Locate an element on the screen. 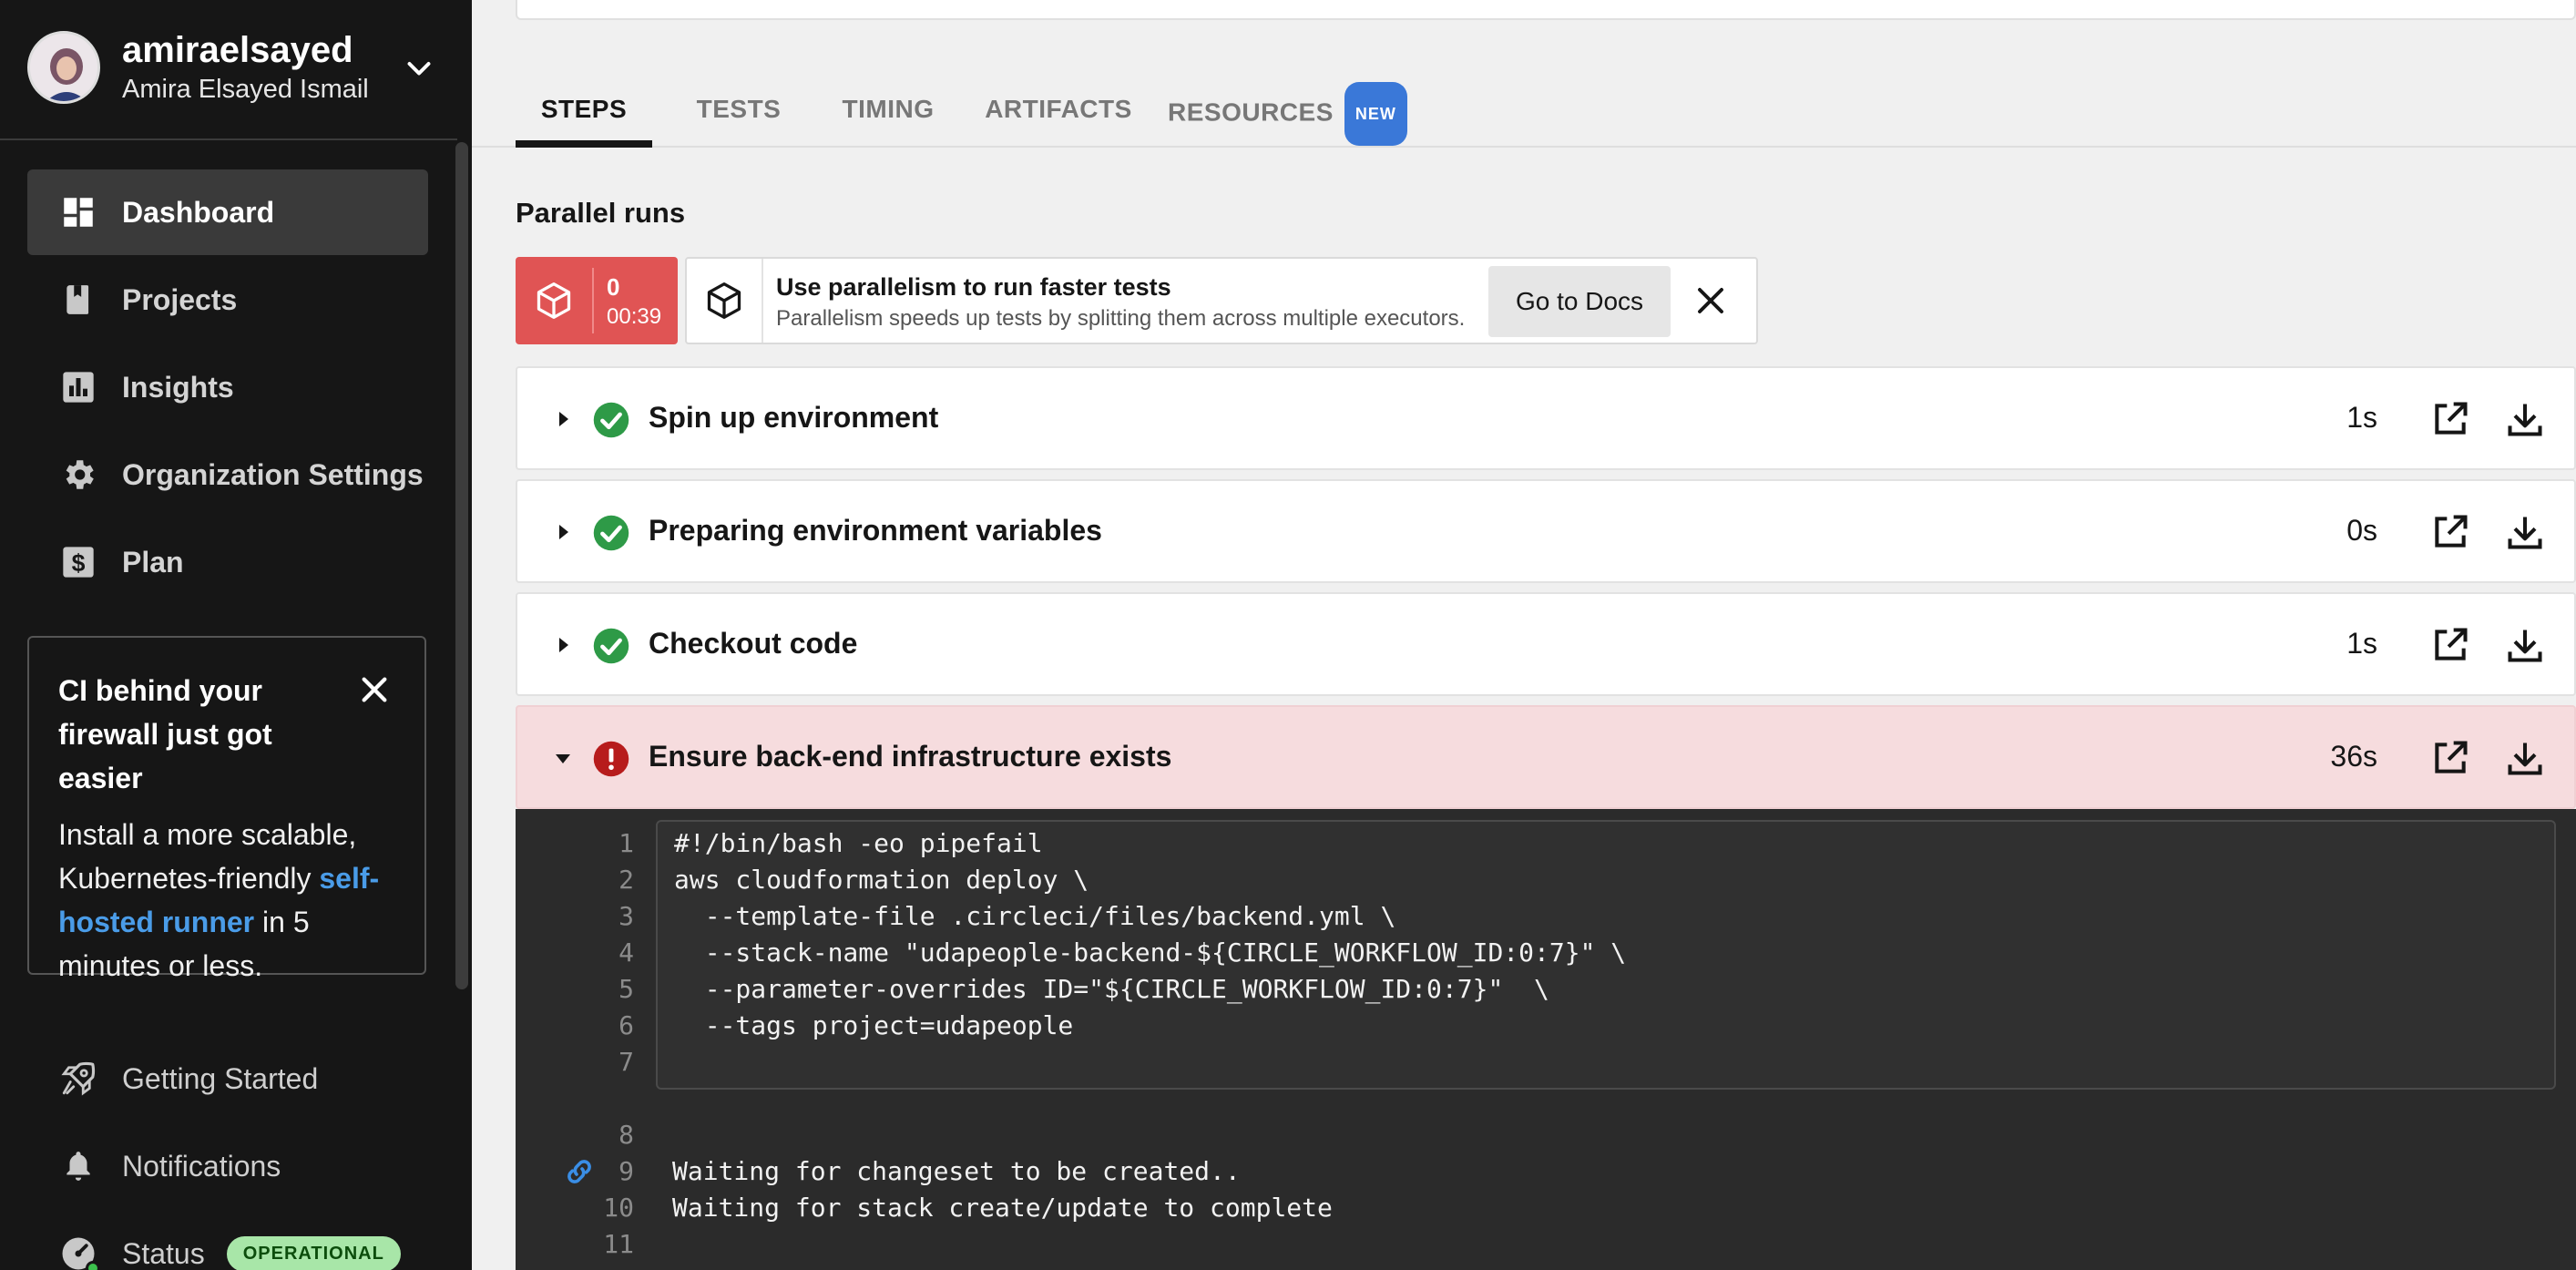  parallel-runs-title: Parallel runs is located at coordinates (601, 213).